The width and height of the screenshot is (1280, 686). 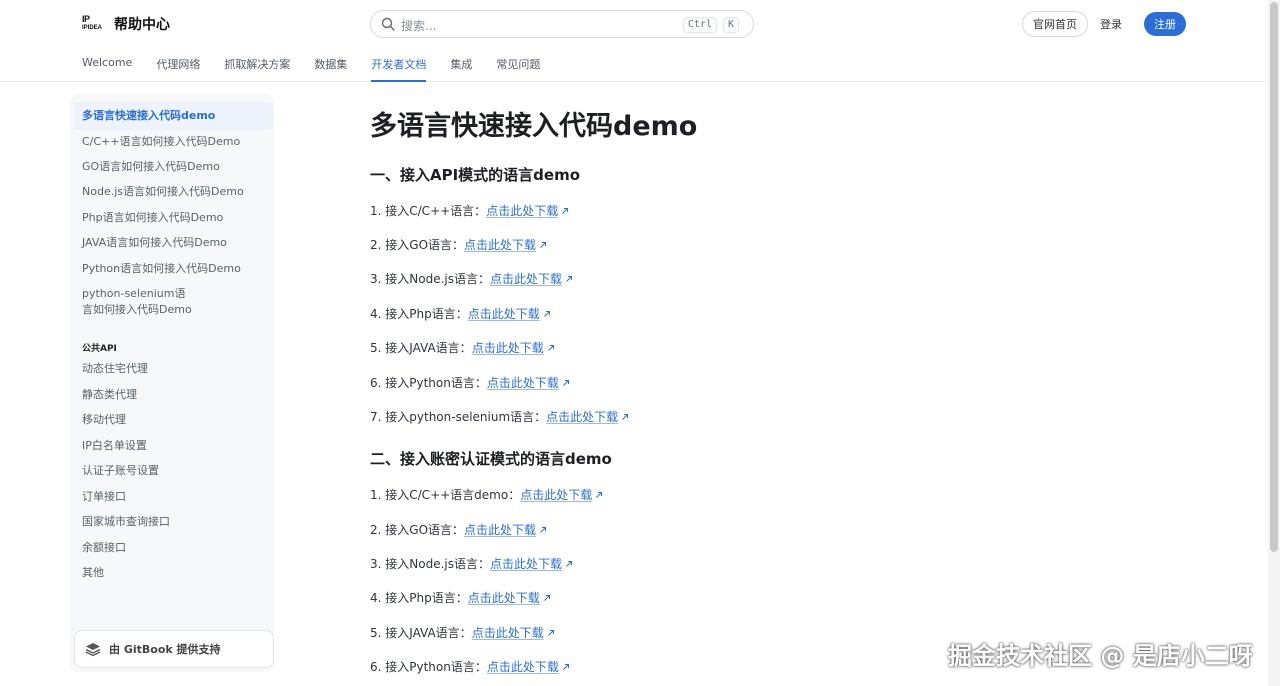 I want to click on list-item: 1. 接入C/C++语言demo： 点击此处下载, so click(x=486, y=494).